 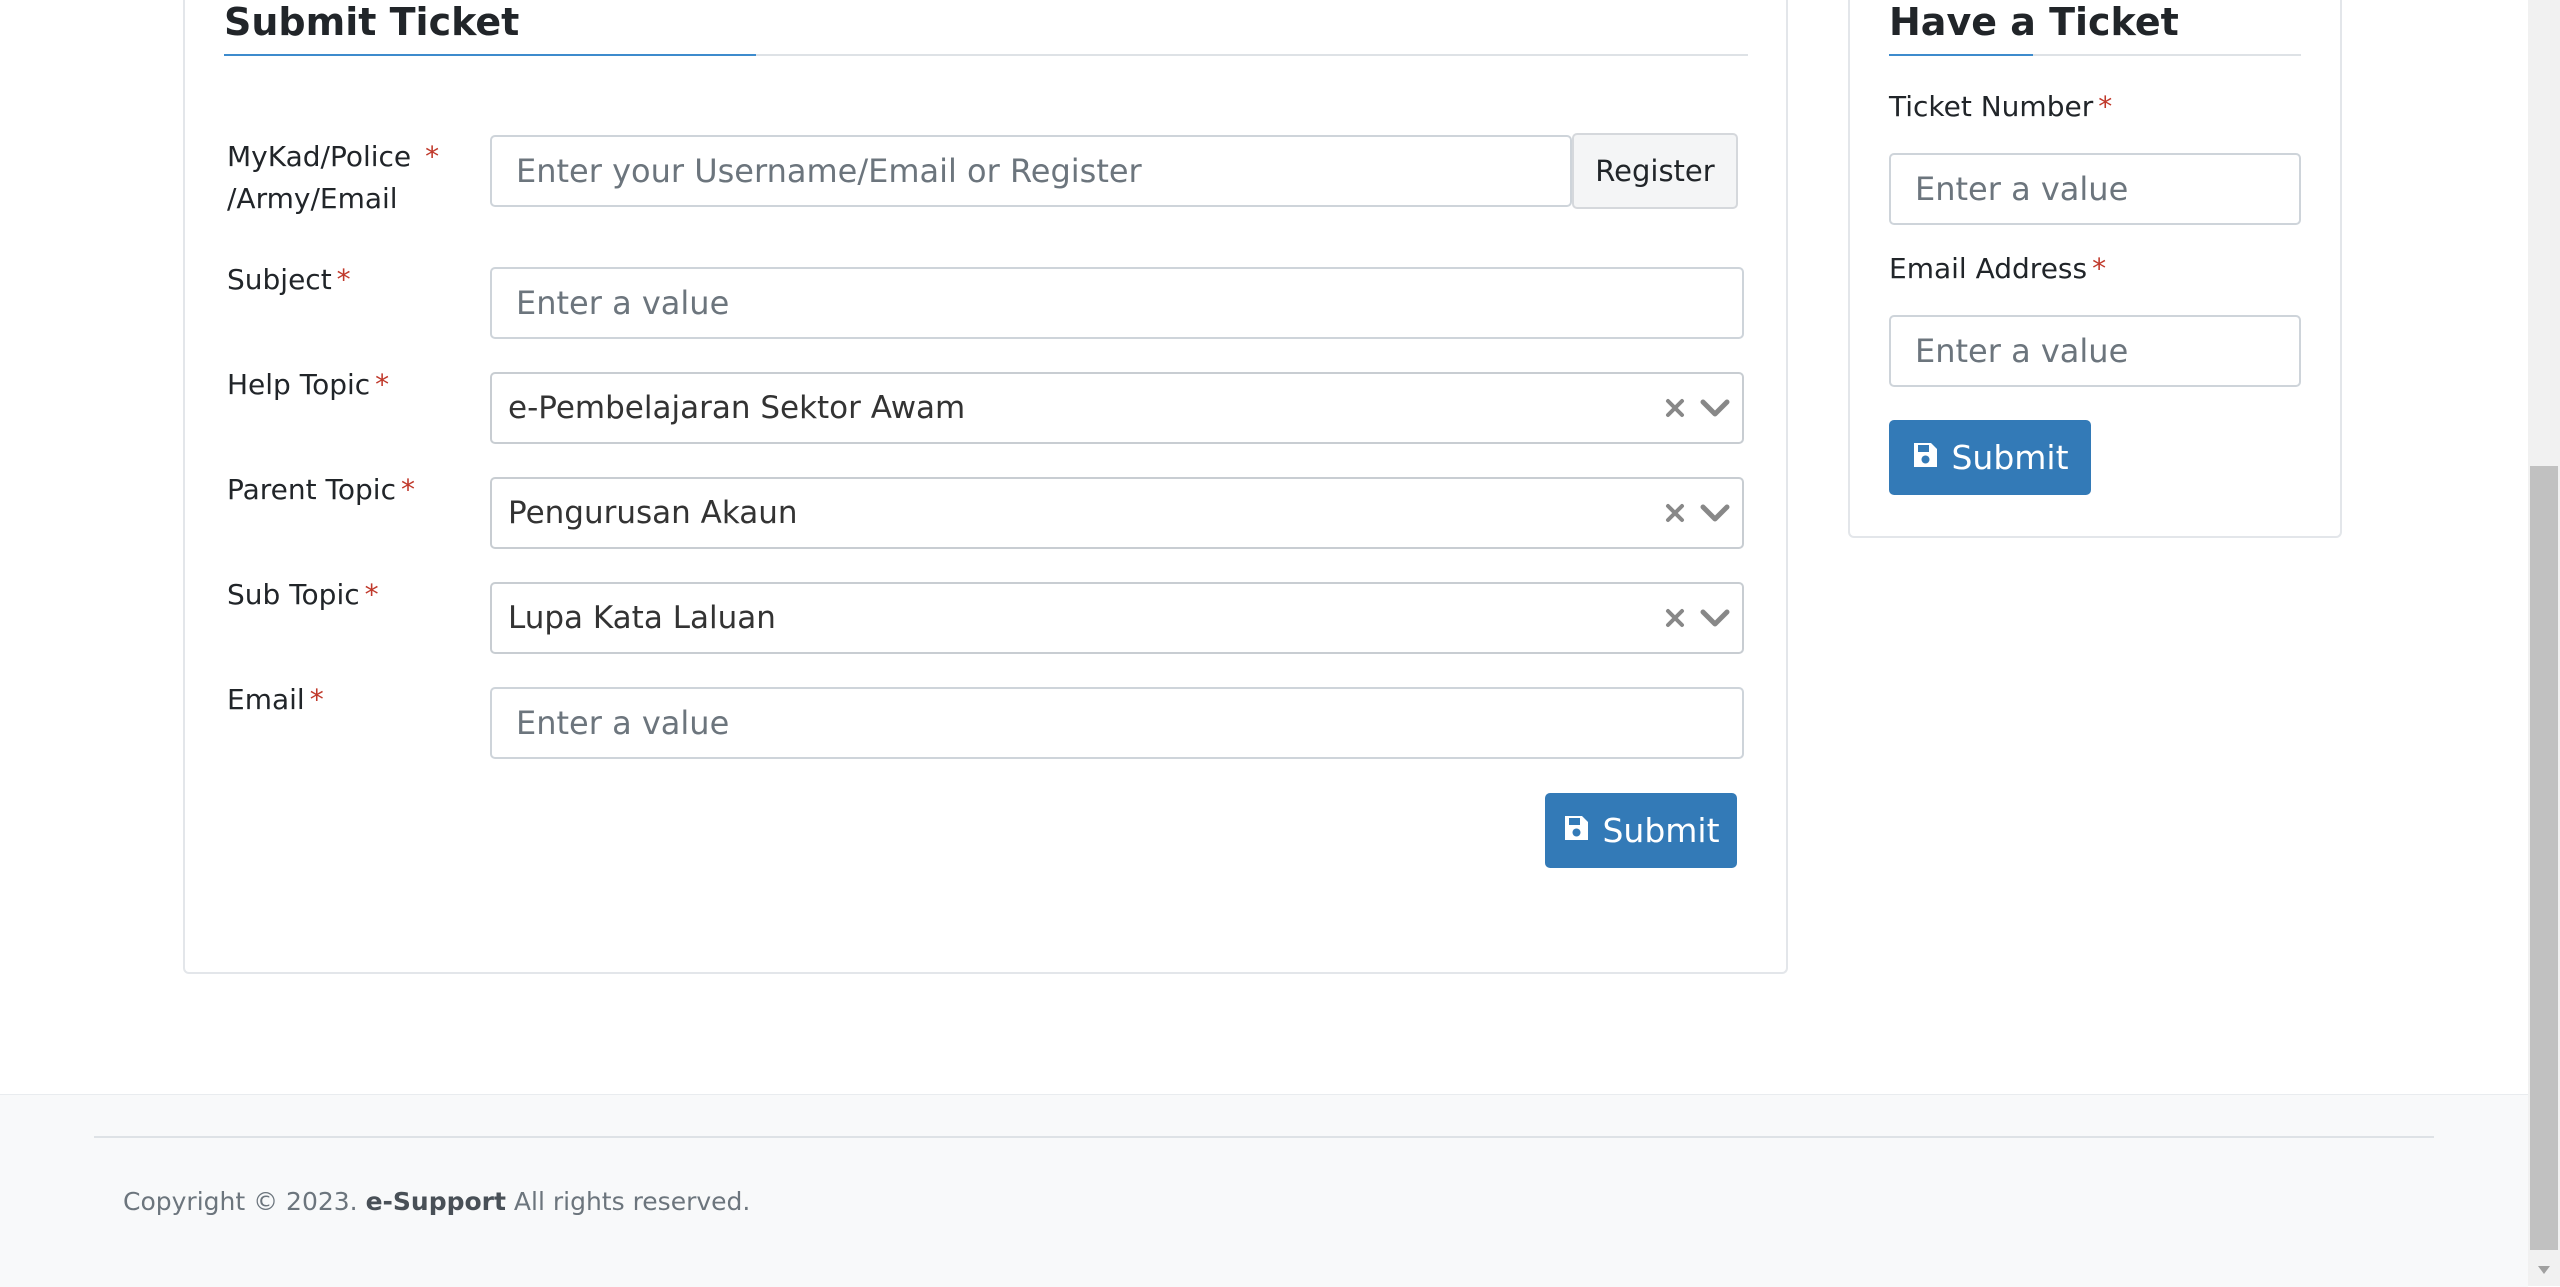 I want to click on subject-label-text: Subject, so click(x=279, y=279).